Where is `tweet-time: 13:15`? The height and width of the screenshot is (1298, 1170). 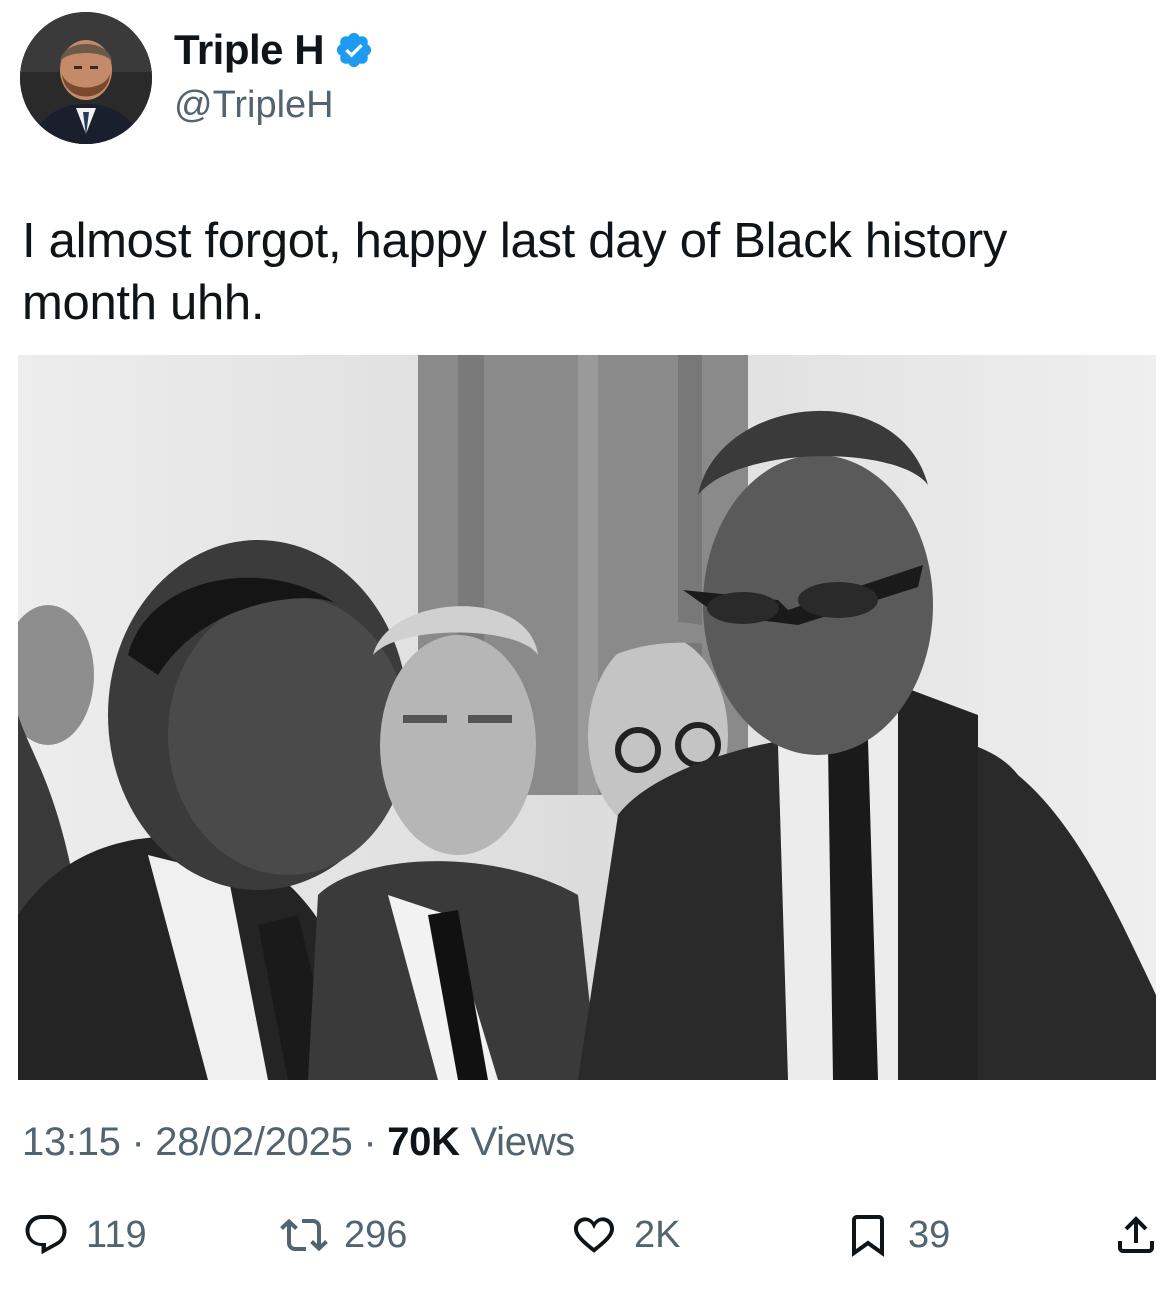 tweet-time: 13:15 is located at coordinates (71, 1142).